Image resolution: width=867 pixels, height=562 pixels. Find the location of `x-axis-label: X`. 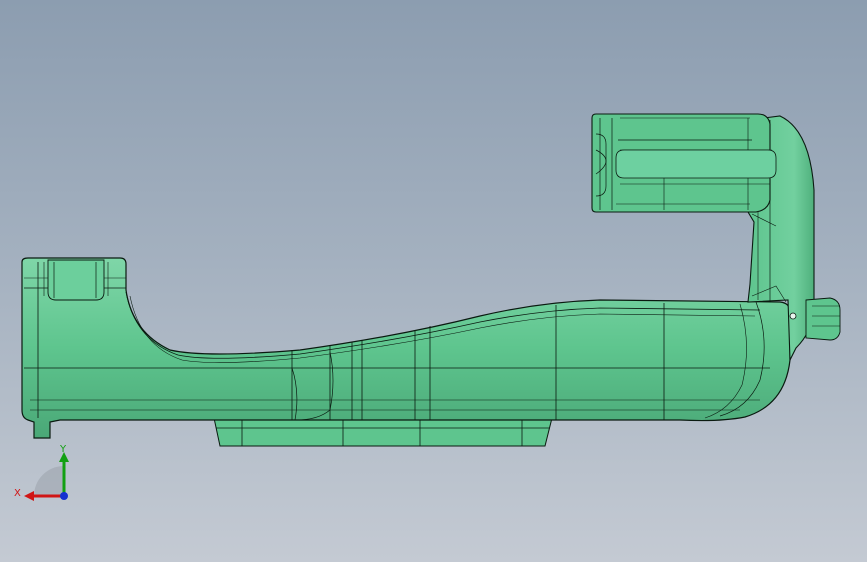

x-axis-label: X is located at coordinates (17, 493).